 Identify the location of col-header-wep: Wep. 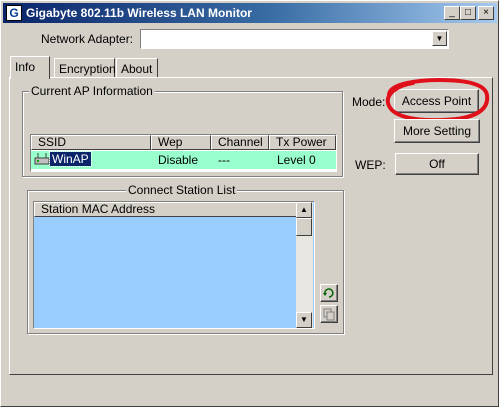
(181, 142).